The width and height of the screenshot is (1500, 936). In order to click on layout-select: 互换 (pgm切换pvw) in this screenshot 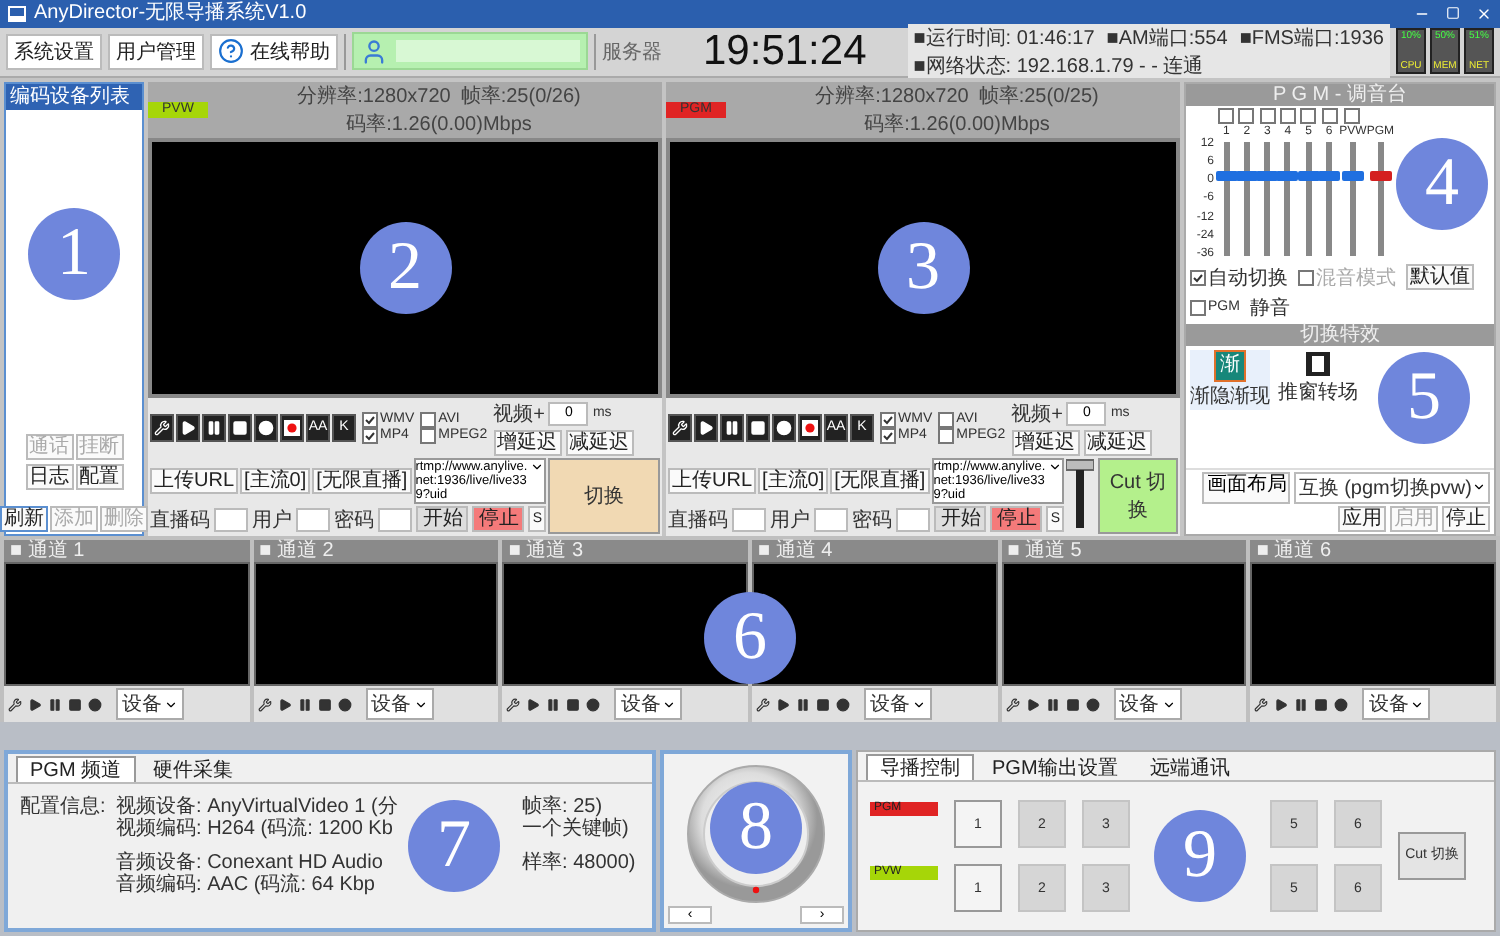, I will do `click(1392, 487)`.